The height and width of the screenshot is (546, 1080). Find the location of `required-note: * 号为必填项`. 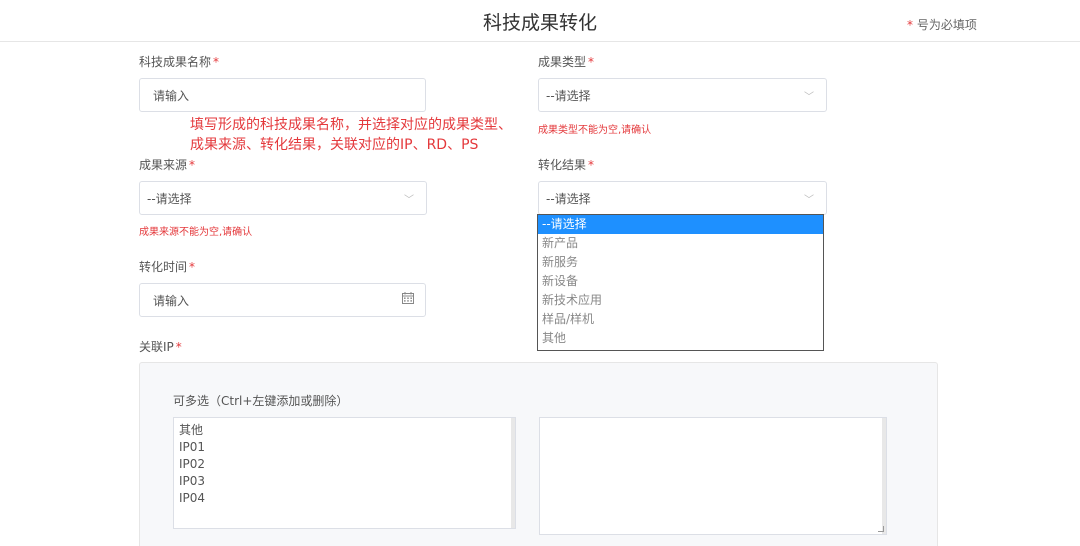

required-note: * 号为必填项 is located at coordinates (942, 24).